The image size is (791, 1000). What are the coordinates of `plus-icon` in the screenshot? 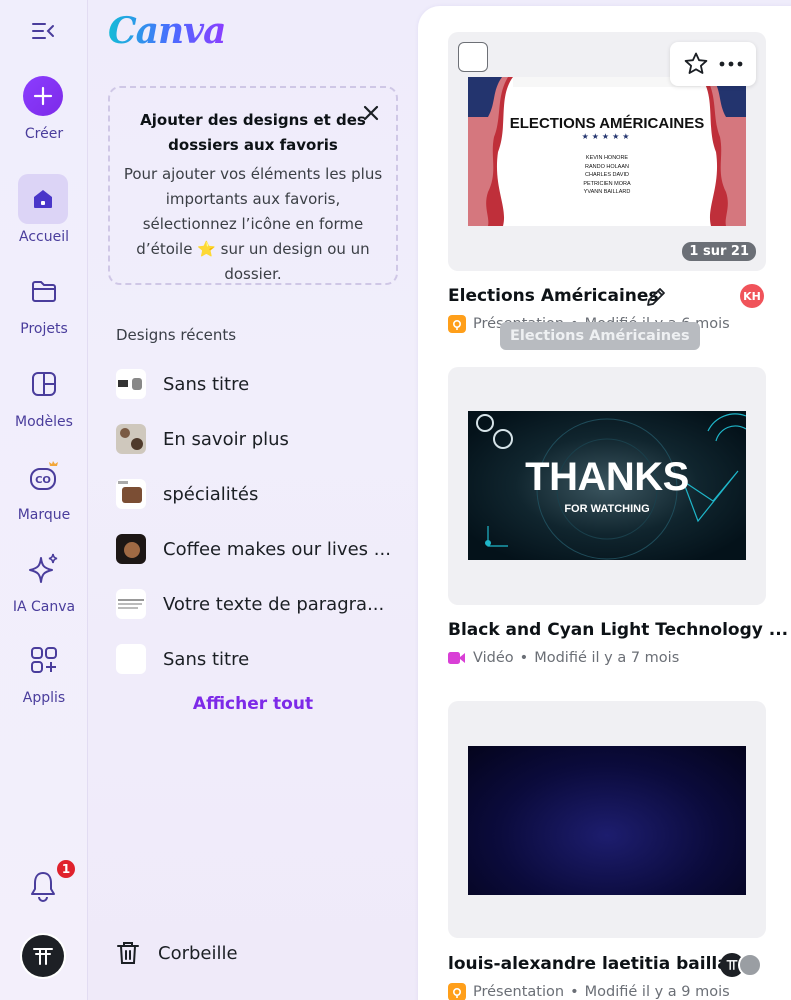 It's located at (43, 96).